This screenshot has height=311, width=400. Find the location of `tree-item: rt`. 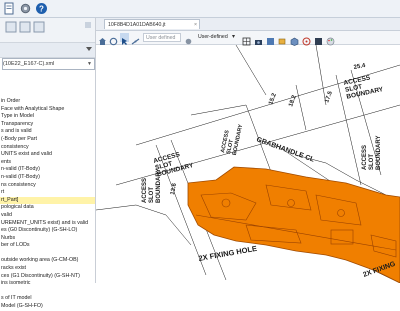

tree-item: rt is located at coordinates (47, 193).